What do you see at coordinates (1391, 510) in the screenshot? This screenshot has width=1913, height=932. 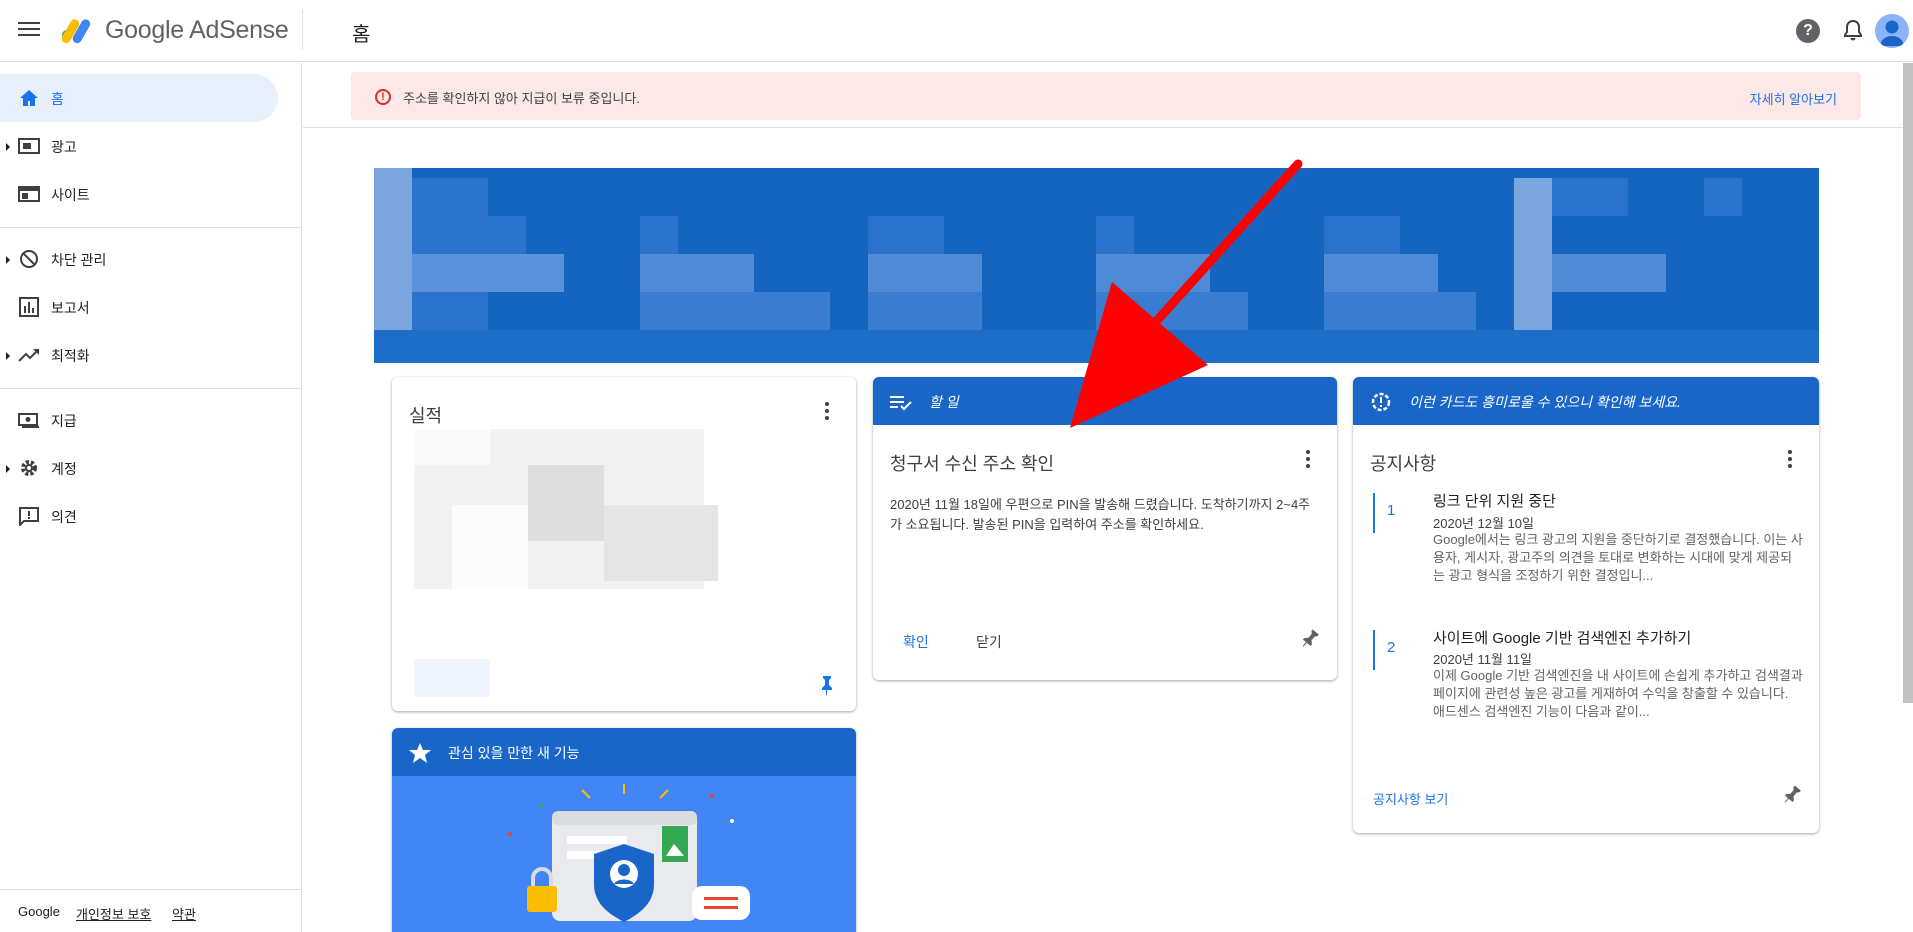 I see `notice-number: 1` at bounding box center [1391, 510].